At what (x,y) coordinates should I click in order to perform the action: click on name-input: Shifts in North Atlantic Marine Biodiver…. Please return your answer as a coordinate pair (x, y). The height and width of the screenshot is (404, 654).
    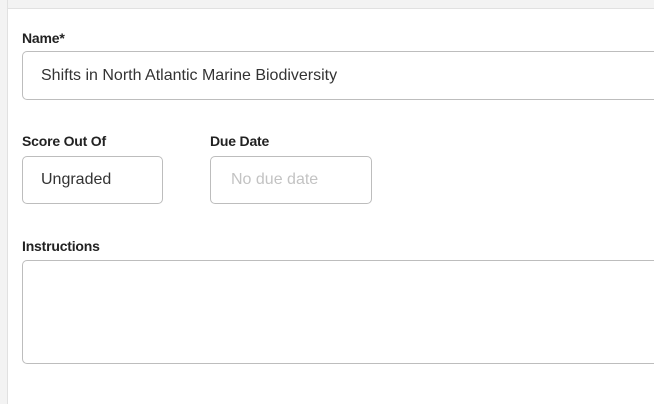
    Looking at the image, I should click on (338, 75).